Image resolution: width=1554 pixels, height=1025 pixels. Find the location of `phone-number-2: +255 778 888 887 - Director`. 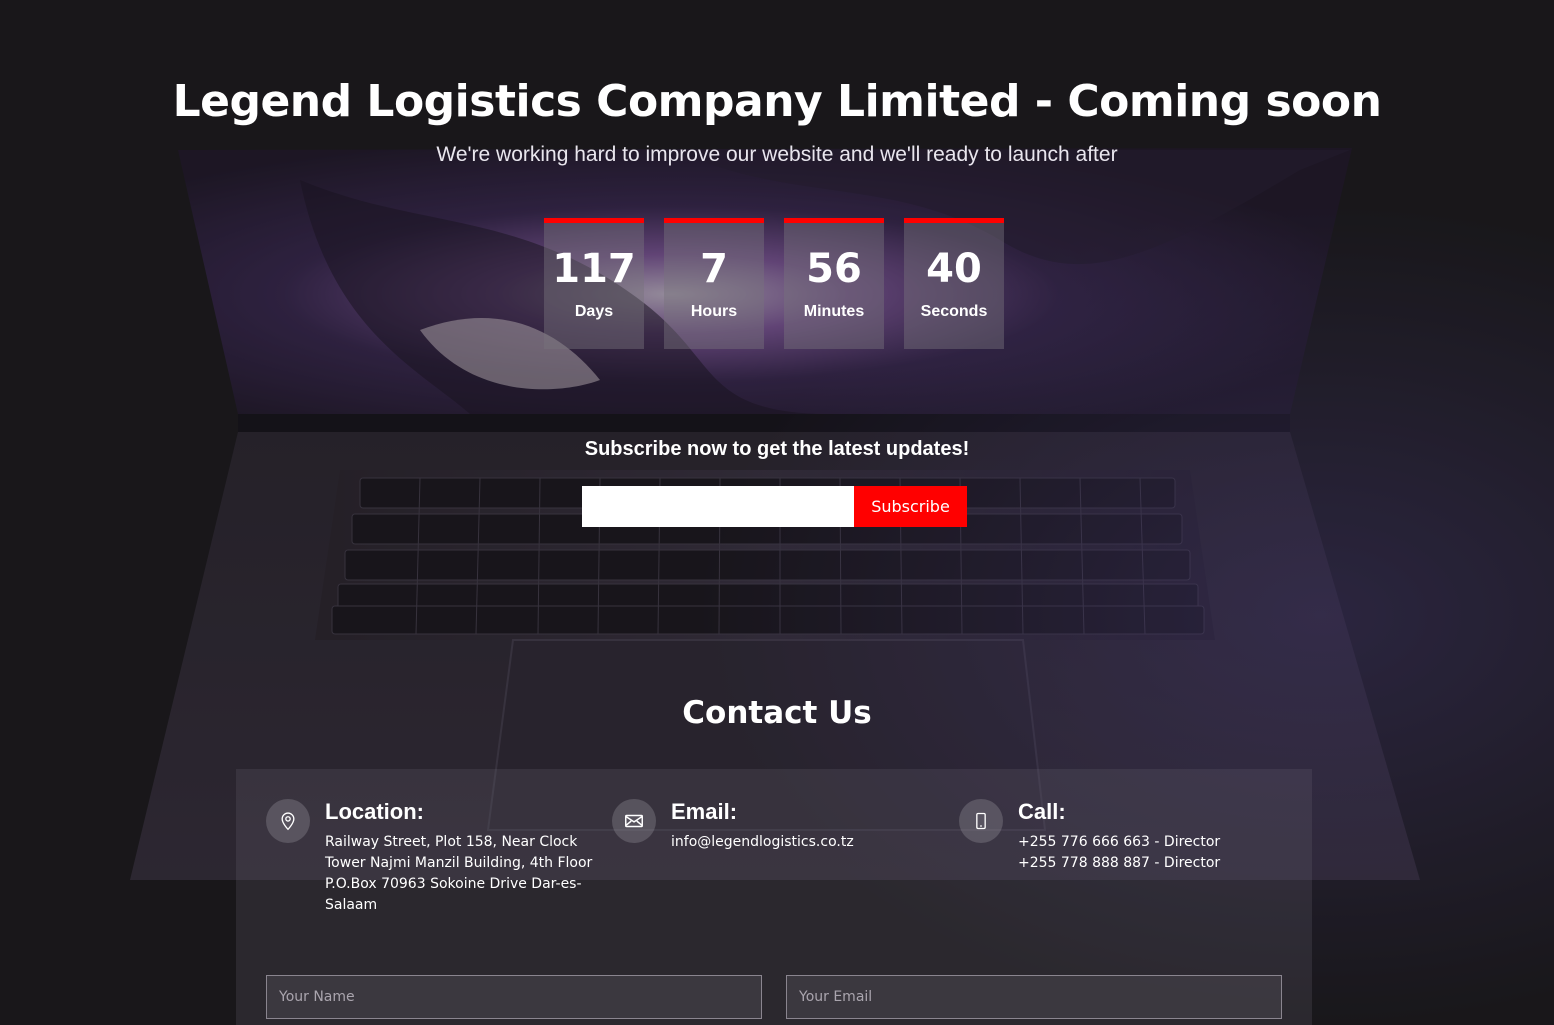

phone-number-2: +255 778 888 887 - Director is located at coordinates (1149, 863).